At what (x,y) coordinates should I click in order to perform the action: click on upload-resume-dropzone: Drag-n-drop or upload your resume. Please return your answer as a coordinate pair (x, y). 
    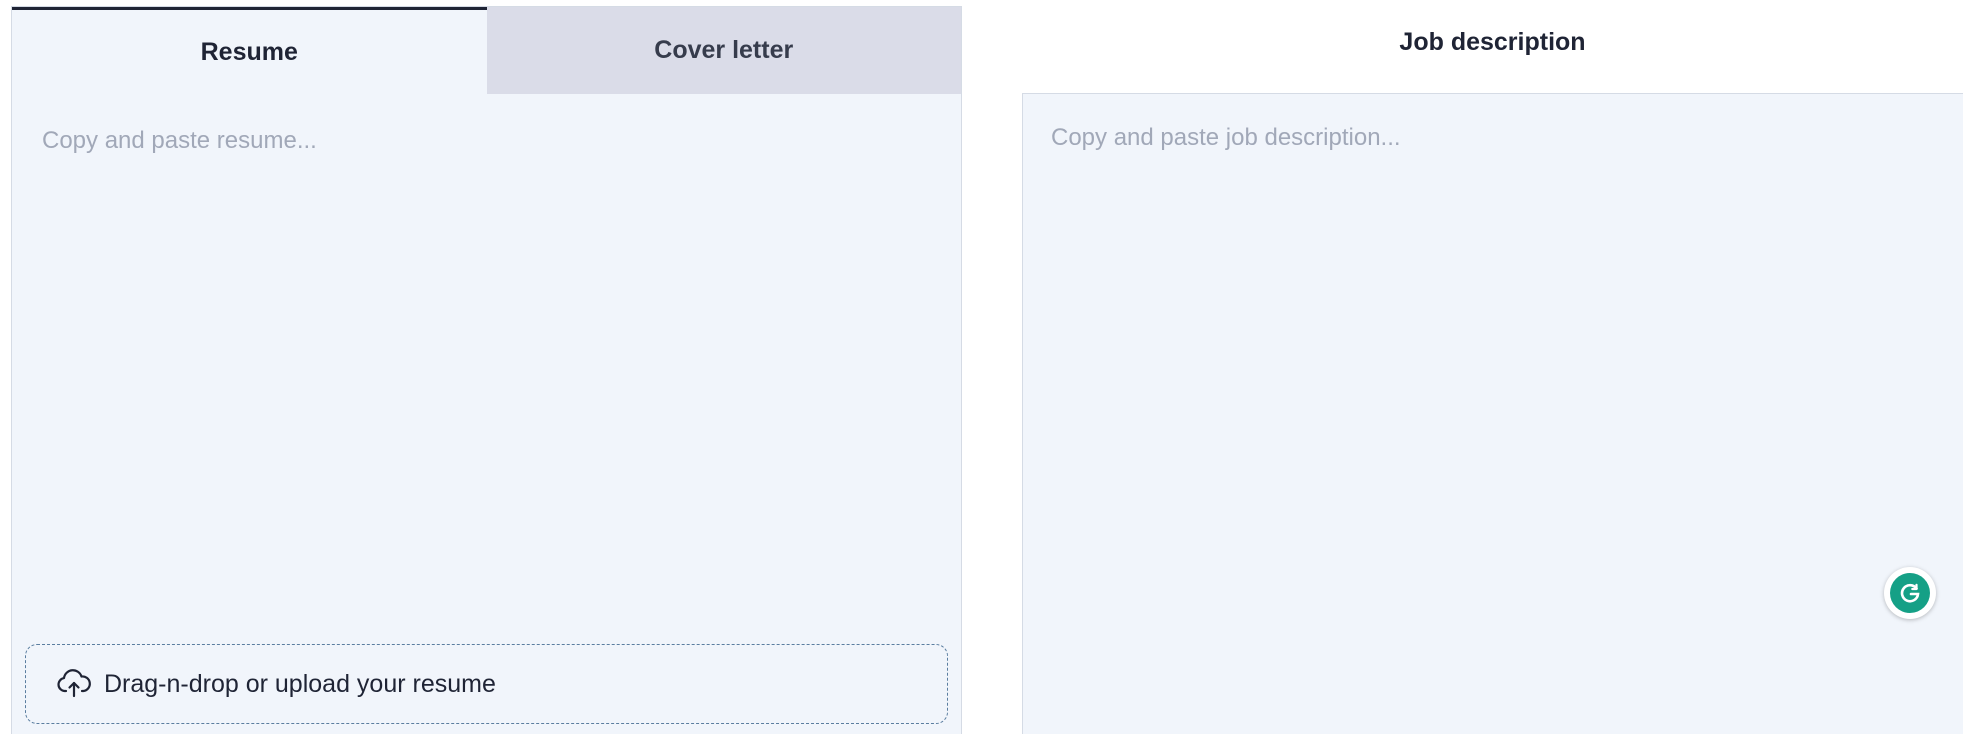
    Looking at the image, I should click on (486, 684).